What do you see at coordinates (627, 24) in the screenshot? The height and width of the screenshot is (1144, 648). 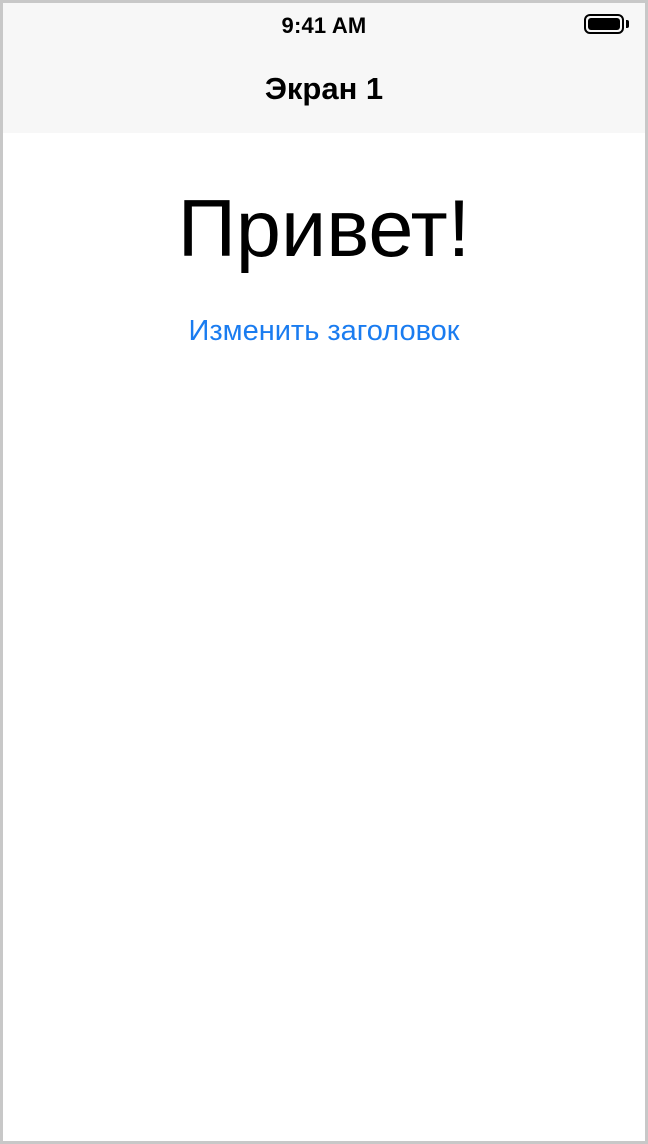 I see `battery-cap` at bounding box center [627, 24].